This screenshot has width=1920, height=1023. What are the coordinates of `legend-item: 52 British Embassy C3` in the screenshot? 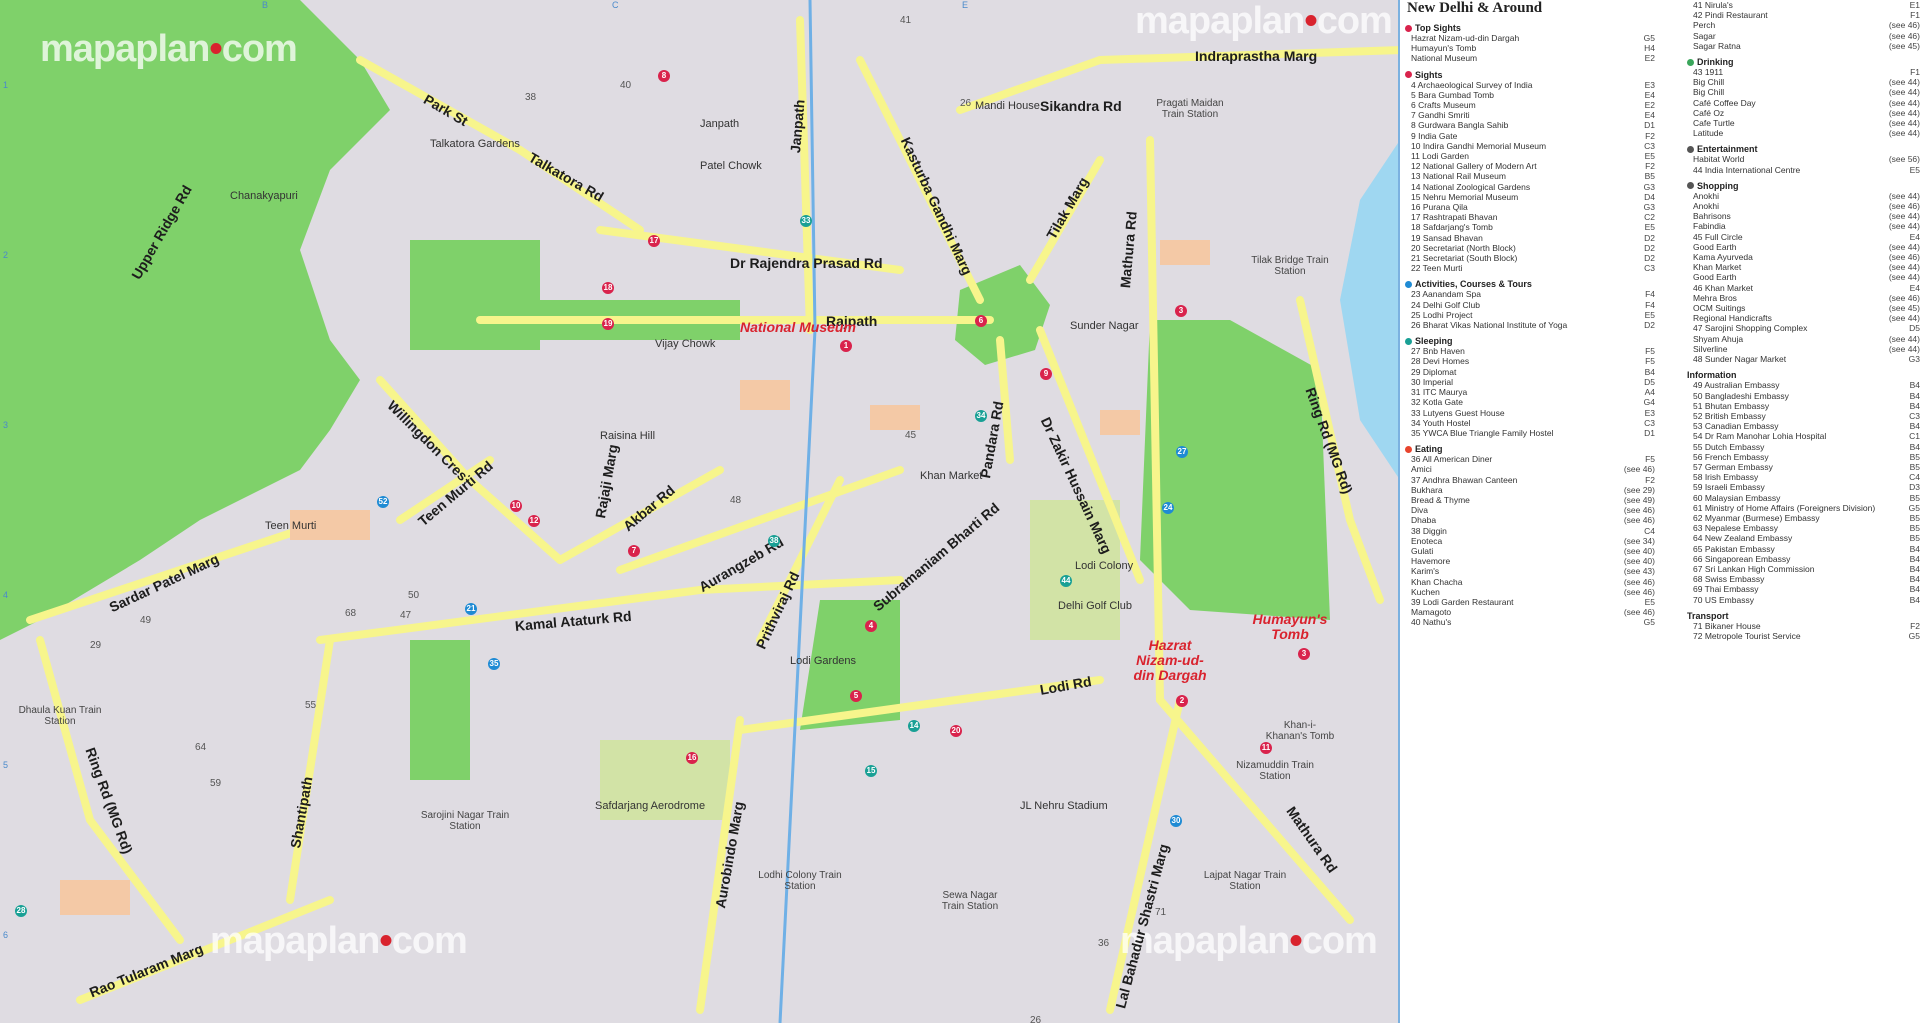 It's located at (1803, 416).